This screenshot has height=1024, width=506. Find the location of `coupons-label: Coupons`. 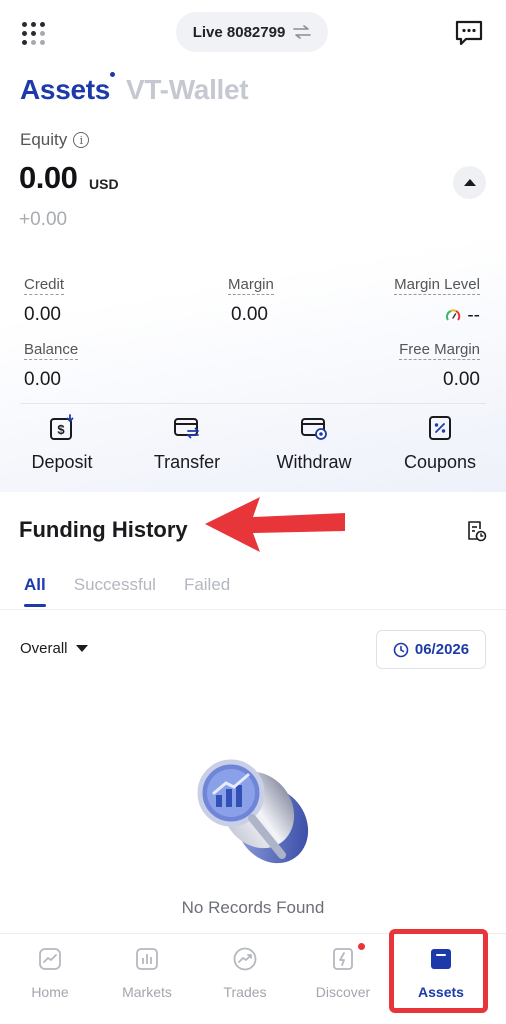

coupons-label: Coupons is located at coordinates (440, 462).